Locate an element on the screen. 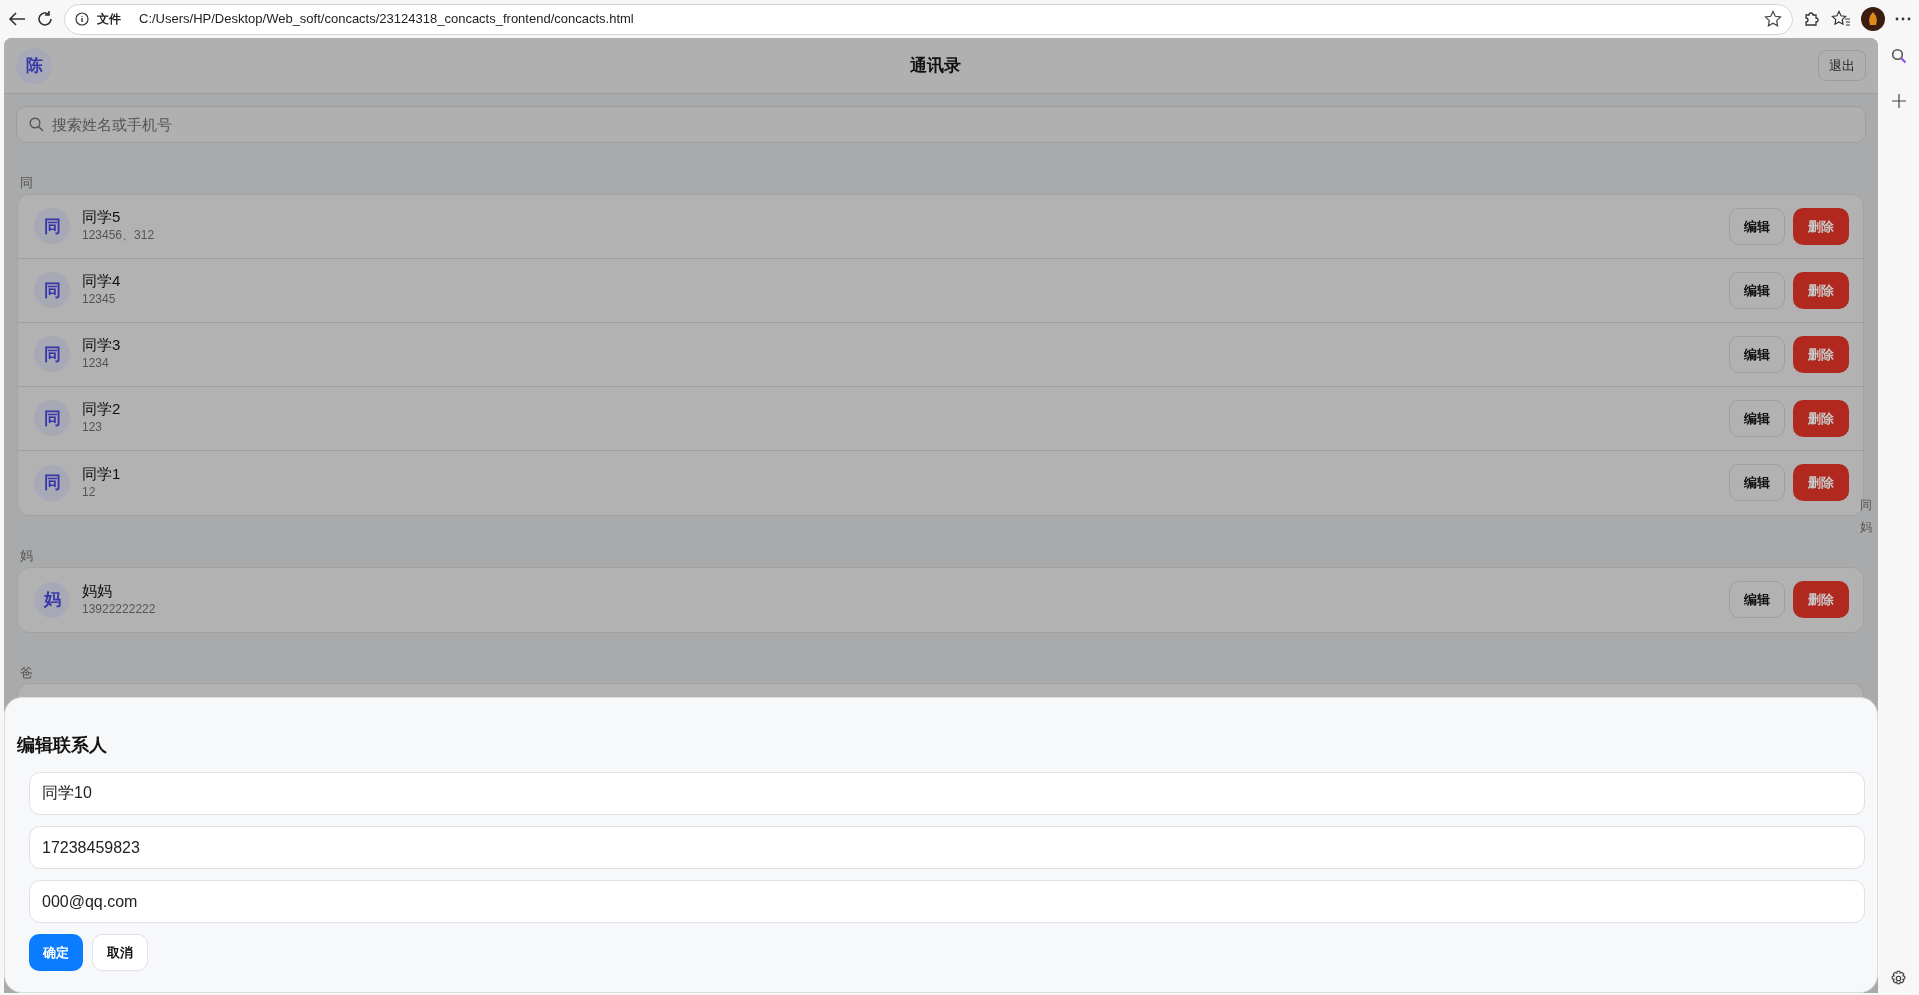 This screenshot has height=995, width=1919. sheet-title: 编辑联系人 is located at coordinates (62, 745).